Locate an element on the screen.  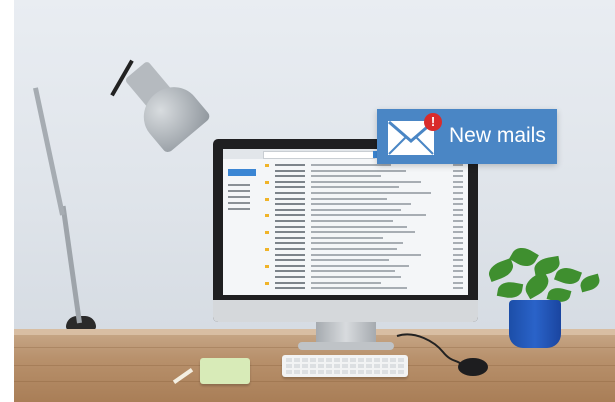
notification-text: New mails is located at coordinates (497, 135).